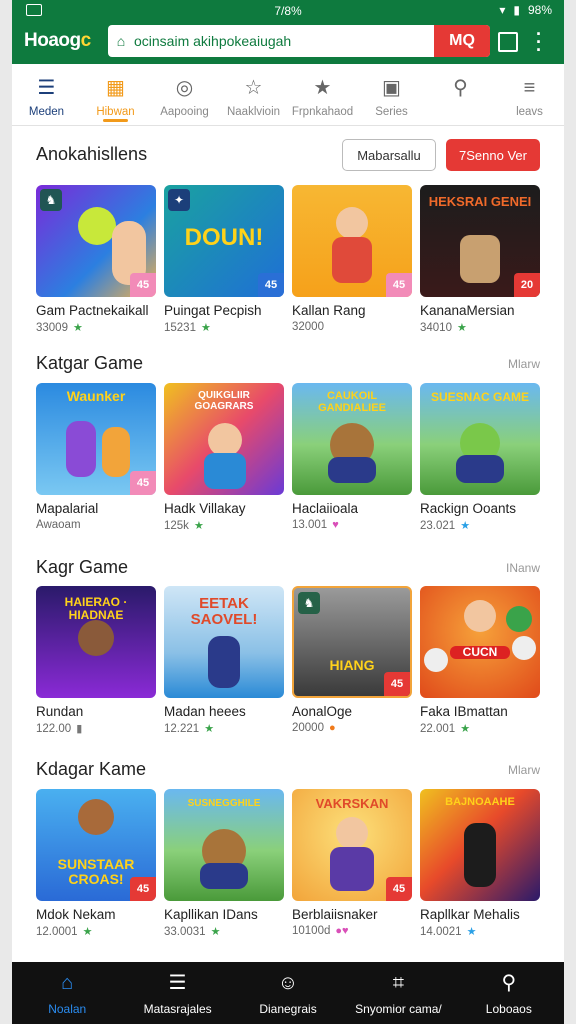 This screenshot has width=576, height=1024. Describe the element at coordinates (253, 94) in the screenshot. I see `tab-3: ☆ Naaklvioin` at that location.